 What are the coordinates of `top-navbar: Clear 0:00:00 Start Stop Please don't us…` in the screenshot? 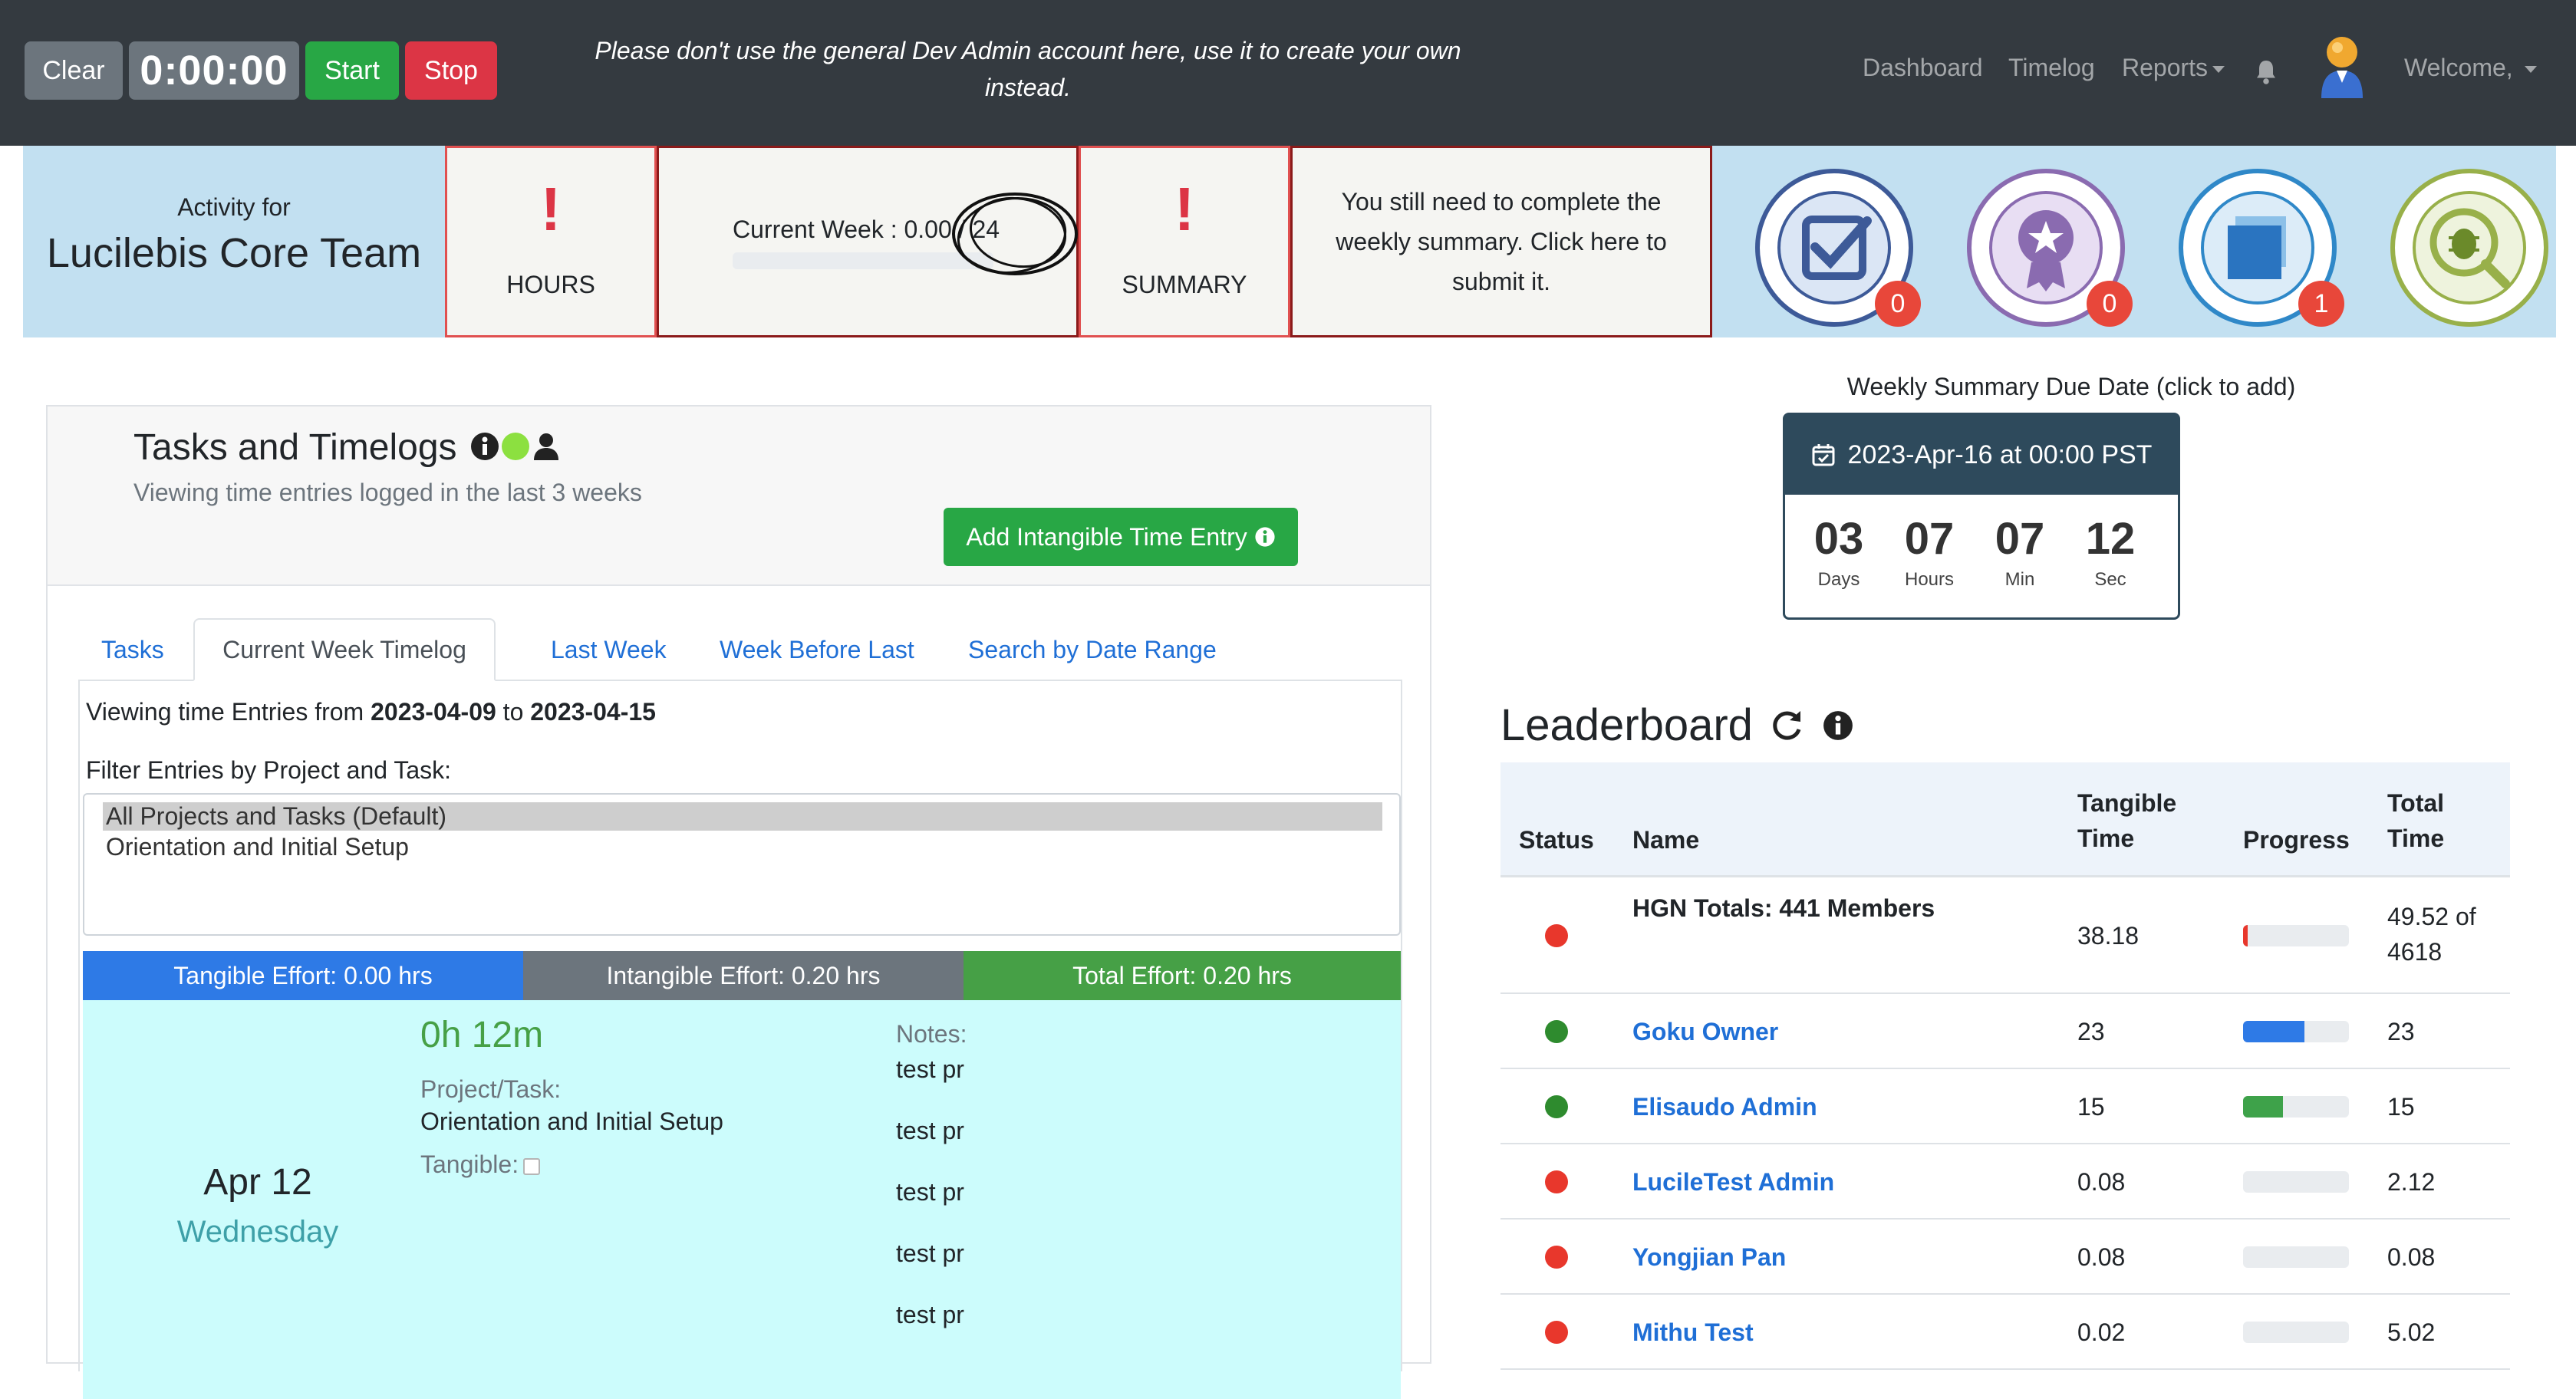 It's located at (1288, 73).